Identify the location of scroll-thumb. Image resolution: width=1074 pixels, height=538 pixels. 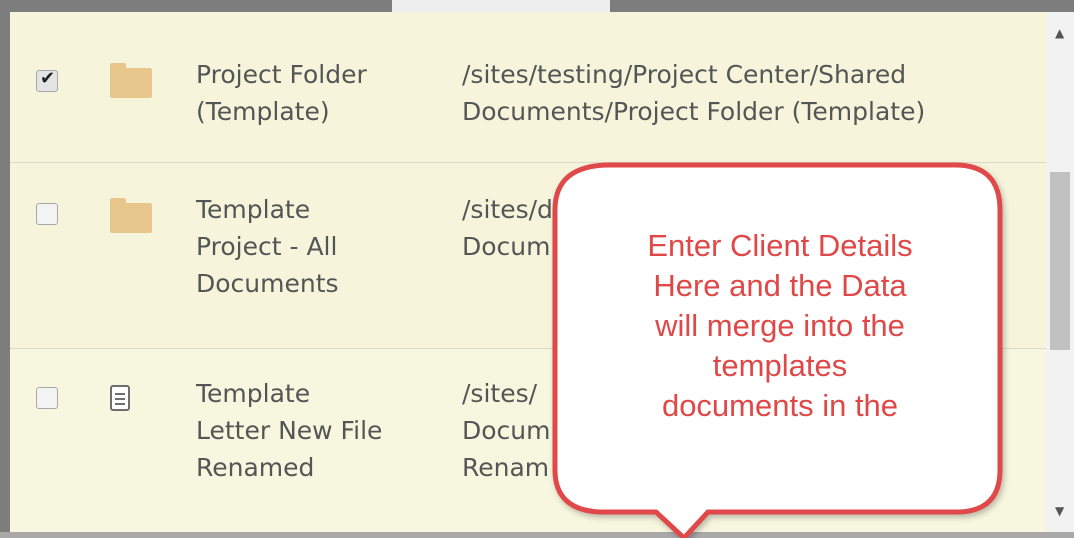
(1060, 261).